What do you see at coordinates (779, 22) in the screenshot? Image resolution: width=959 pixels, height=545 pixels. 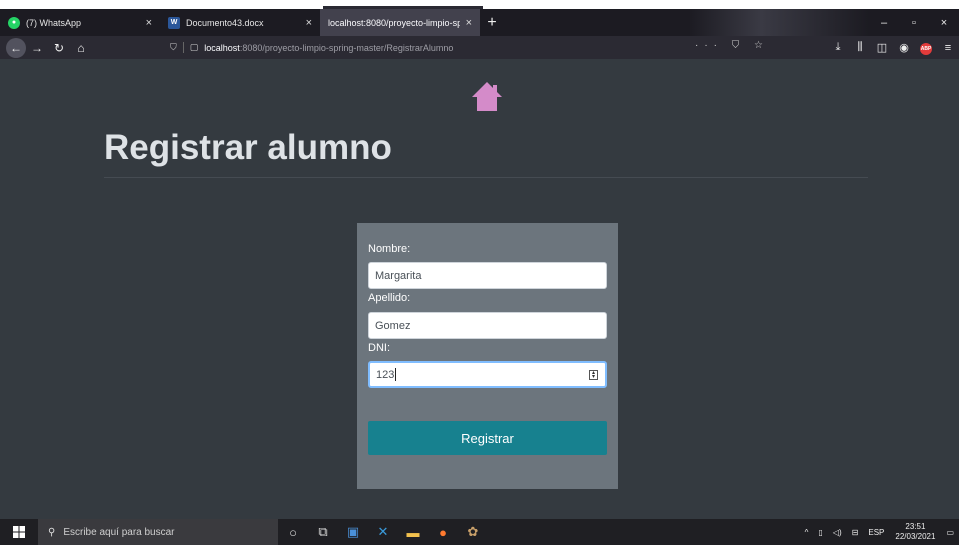 I see `theme-artwork` at bounding box center [779, 22].